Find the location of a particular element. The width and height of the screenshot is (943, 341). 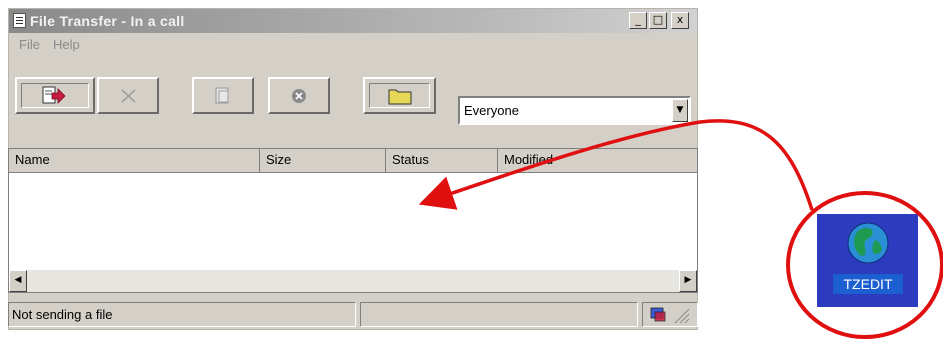

annotation-circle is located at coordinates (864, 265).